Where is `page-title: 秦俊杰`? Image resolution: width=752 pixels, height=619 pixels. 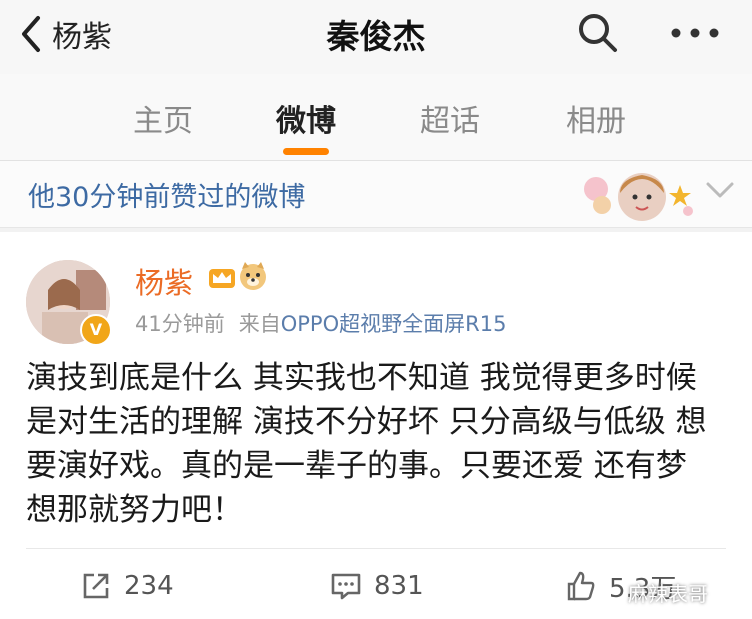 page-title: 秦俊杰 is located at coordinates (376, 36).